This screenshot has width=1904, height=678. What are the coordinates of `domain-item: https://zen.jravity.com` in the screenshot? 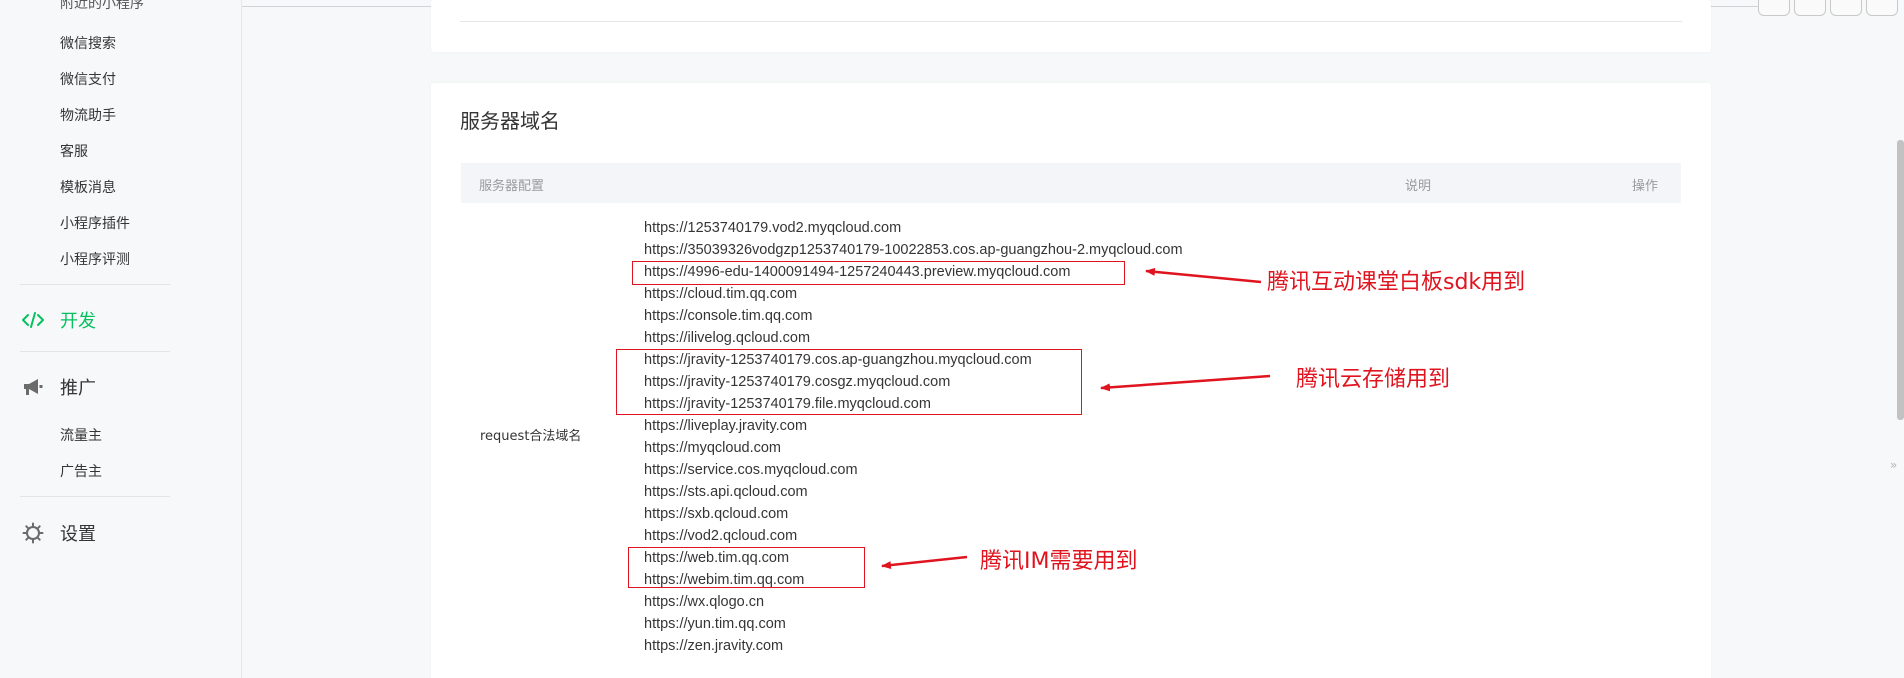 It's located at (714, 646).